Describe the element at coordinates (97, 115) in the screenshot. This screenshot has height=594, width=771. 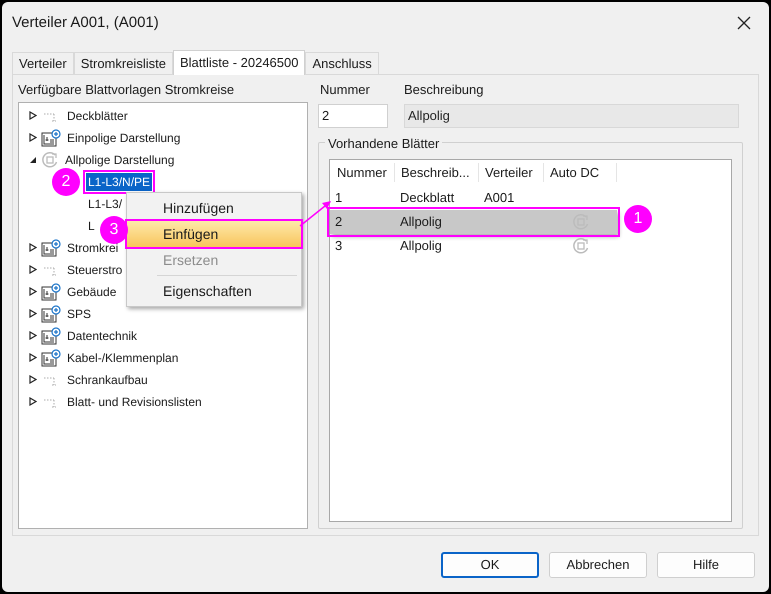
I see `tree-item: Deckblätter` at that location.